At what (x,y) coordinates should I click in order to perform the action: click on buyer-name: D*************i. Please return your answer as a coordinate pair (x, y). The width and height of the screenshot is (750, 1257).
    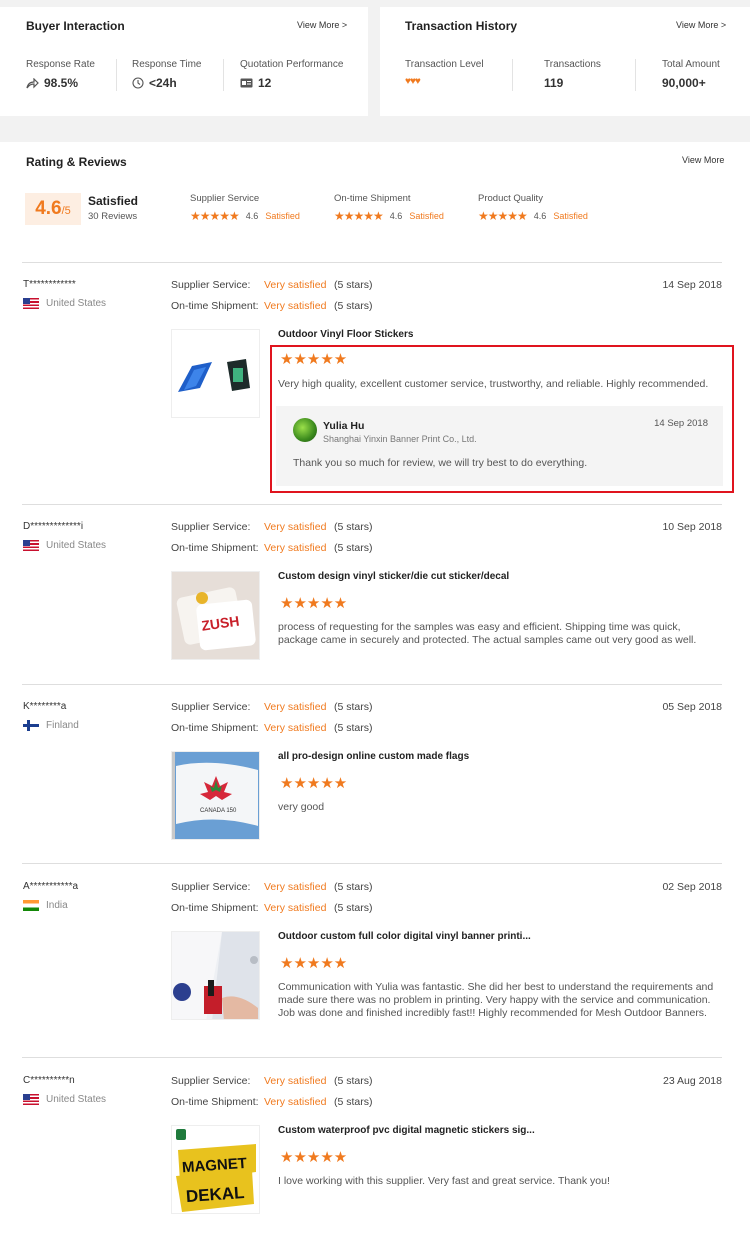
    Looking at the image, I should click on (53, 526).